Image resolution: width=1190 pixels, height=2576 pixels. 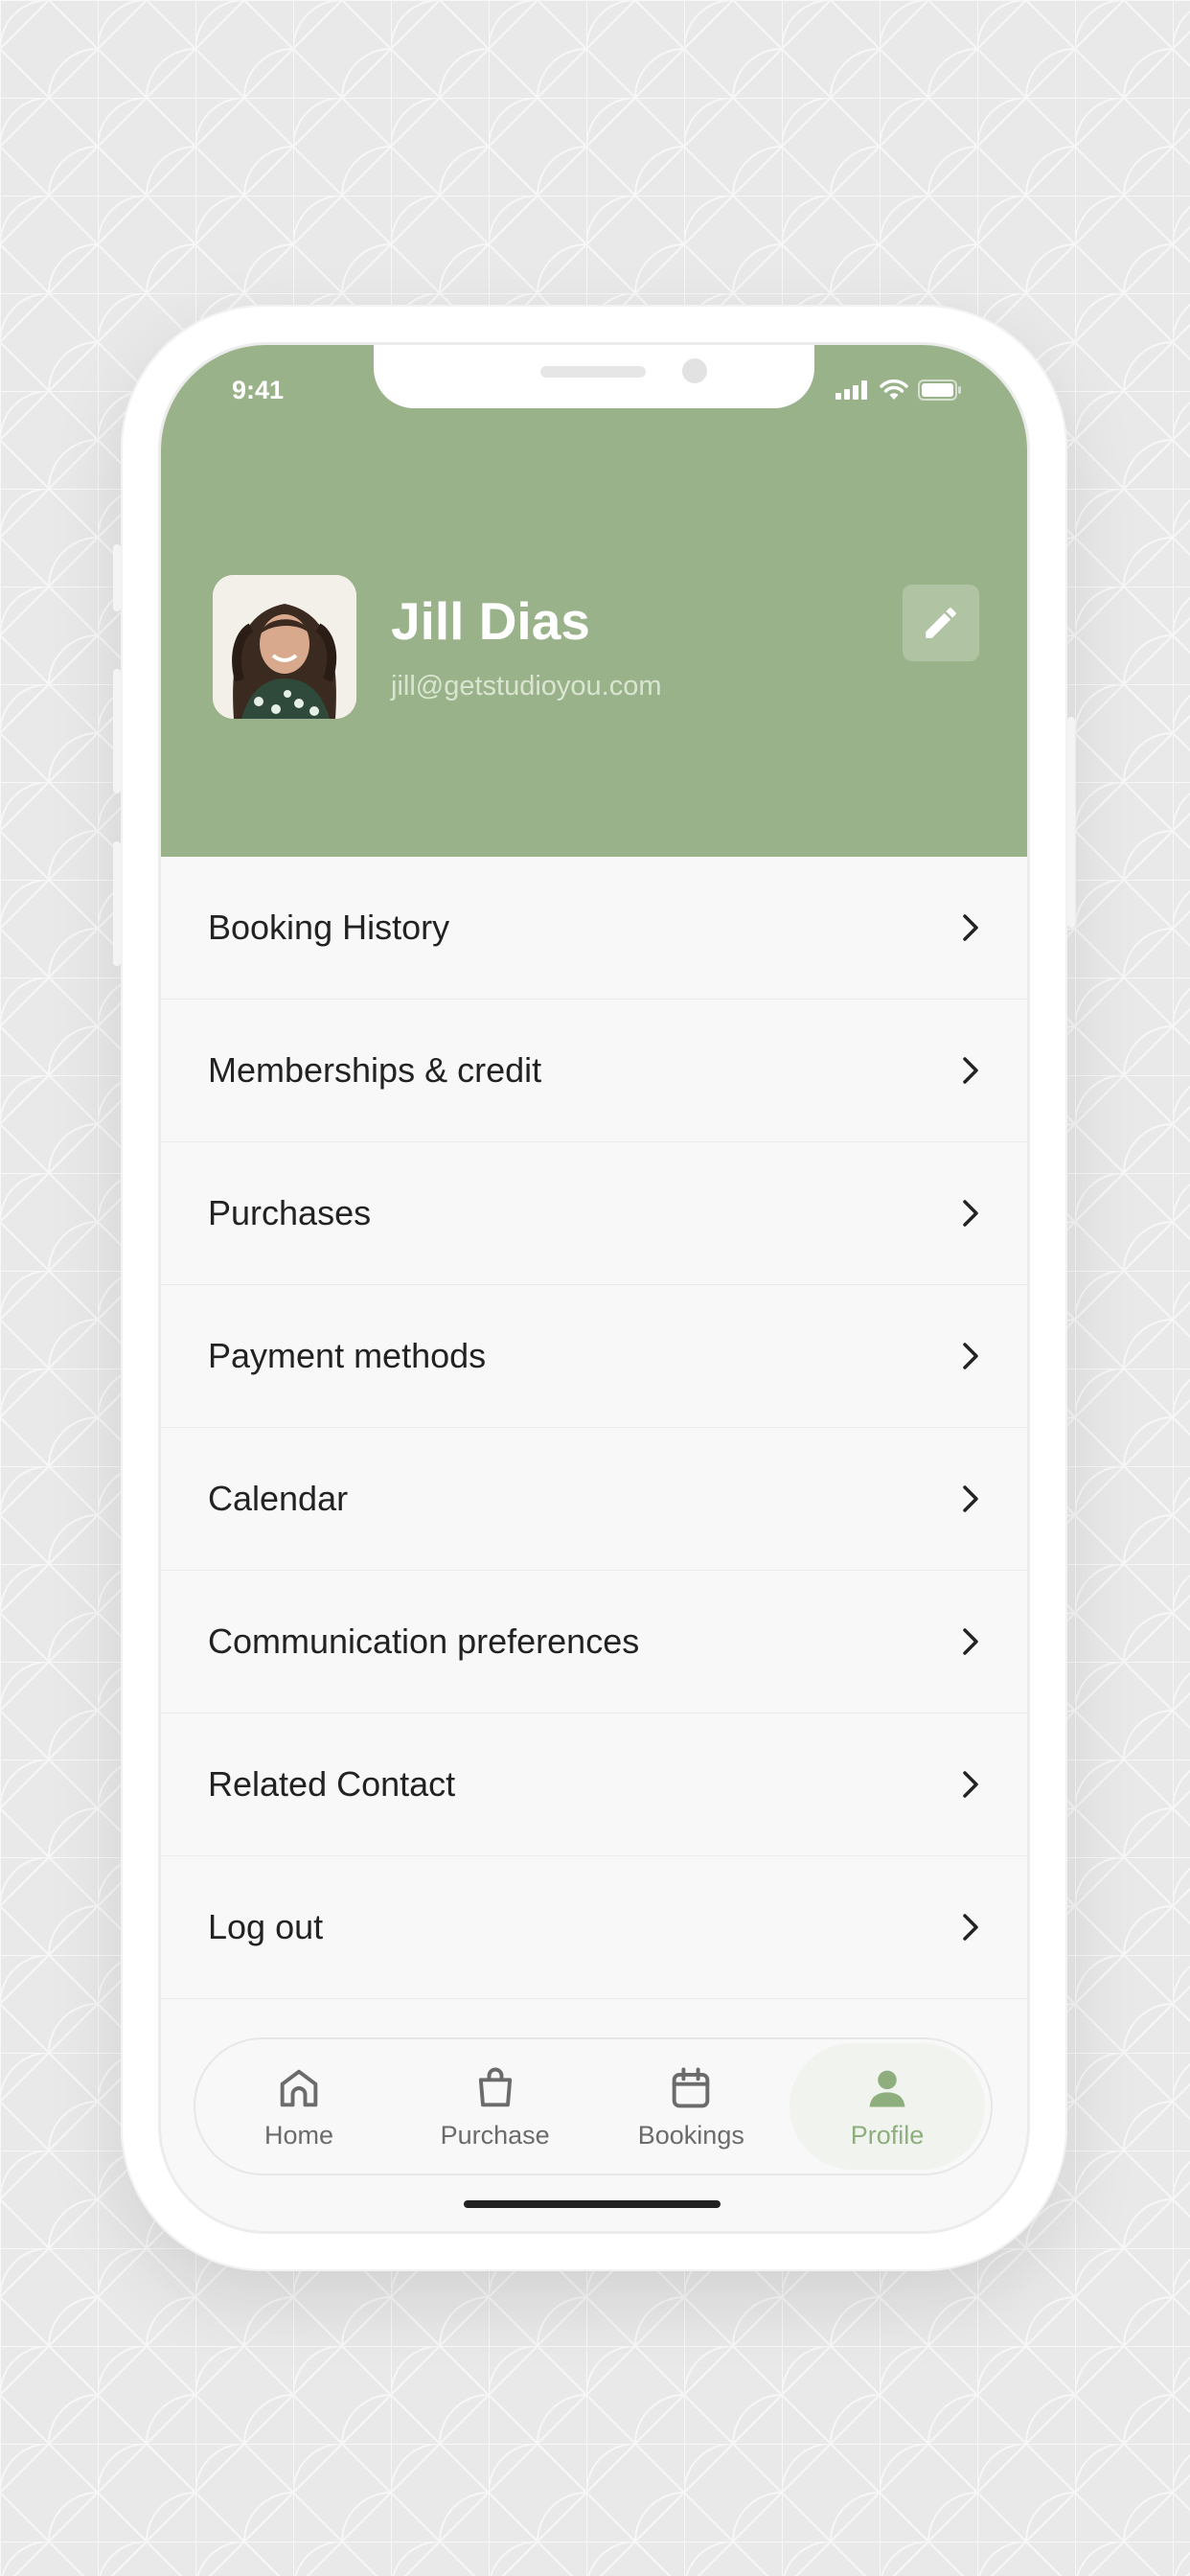 I want to click on tab-label: Purchase, so click(x=495, y=2135).